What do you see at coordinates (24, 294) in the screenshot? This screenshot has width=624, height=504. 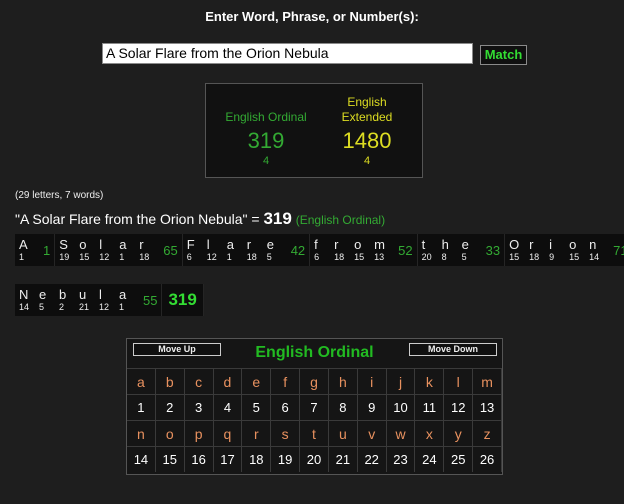 I see `letter-char: N` at bounding box center [24, 294].